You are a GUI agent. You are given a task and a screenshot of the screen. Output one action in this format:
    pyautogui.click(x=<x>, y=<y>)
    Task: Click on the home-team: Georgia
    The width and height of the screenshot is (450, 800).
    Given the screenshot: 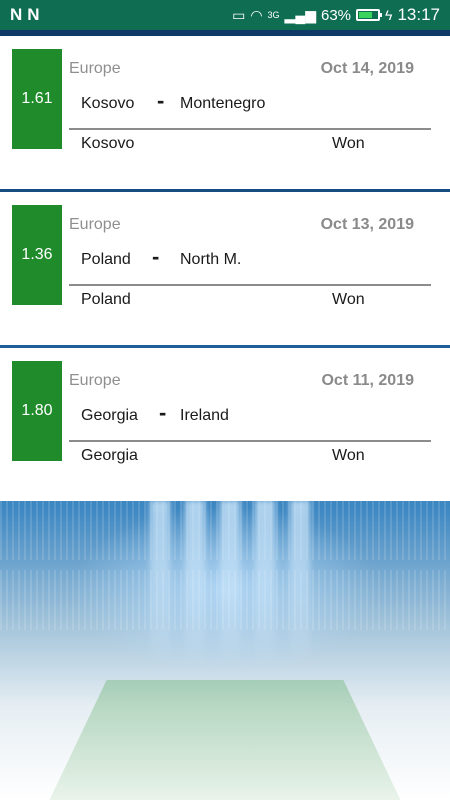 What is the action you would take?
    pyautogui.click(x=109, y=415)
    